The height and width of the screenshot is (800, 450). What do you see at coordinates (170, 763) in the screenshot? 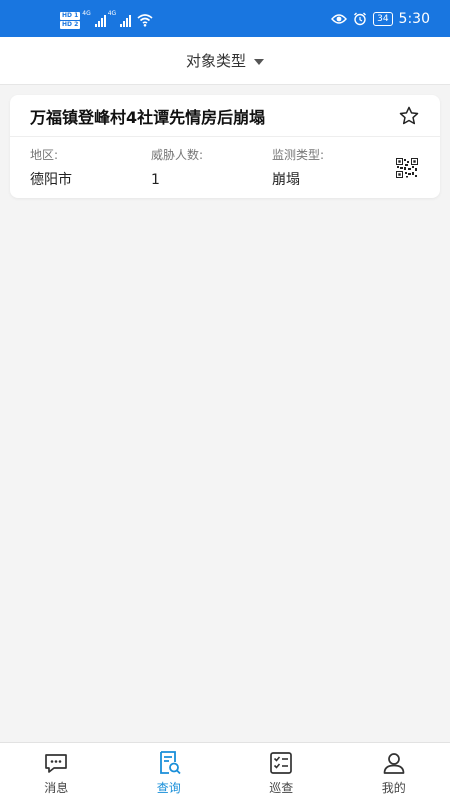
I see `search-document-icon` at bounding box center [170, 763].